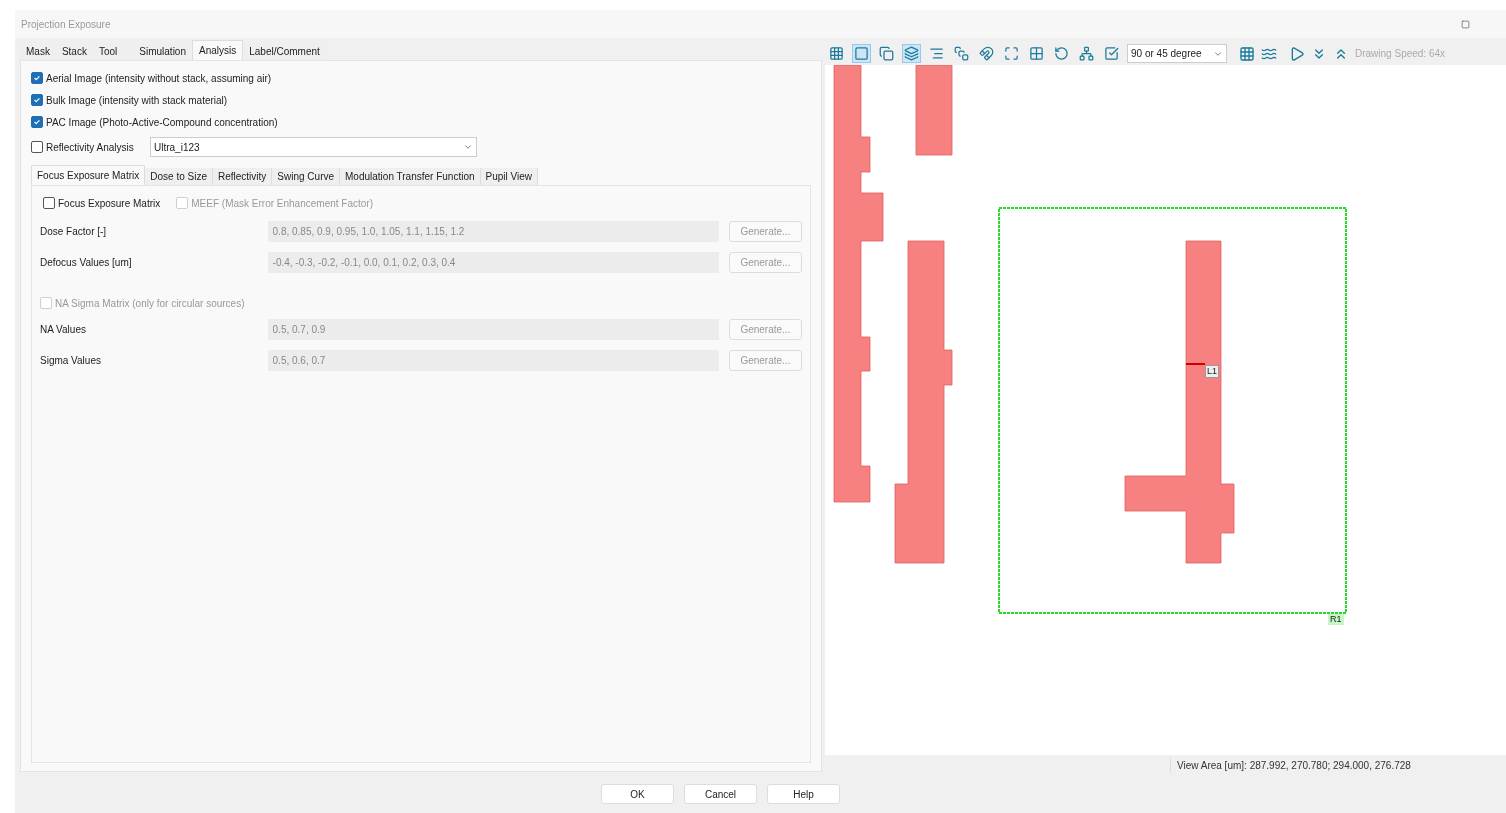  Describe the element at coordinates (88, 175) in the screenshot. I see `tab: Focus Exposure Matrix` at that location.